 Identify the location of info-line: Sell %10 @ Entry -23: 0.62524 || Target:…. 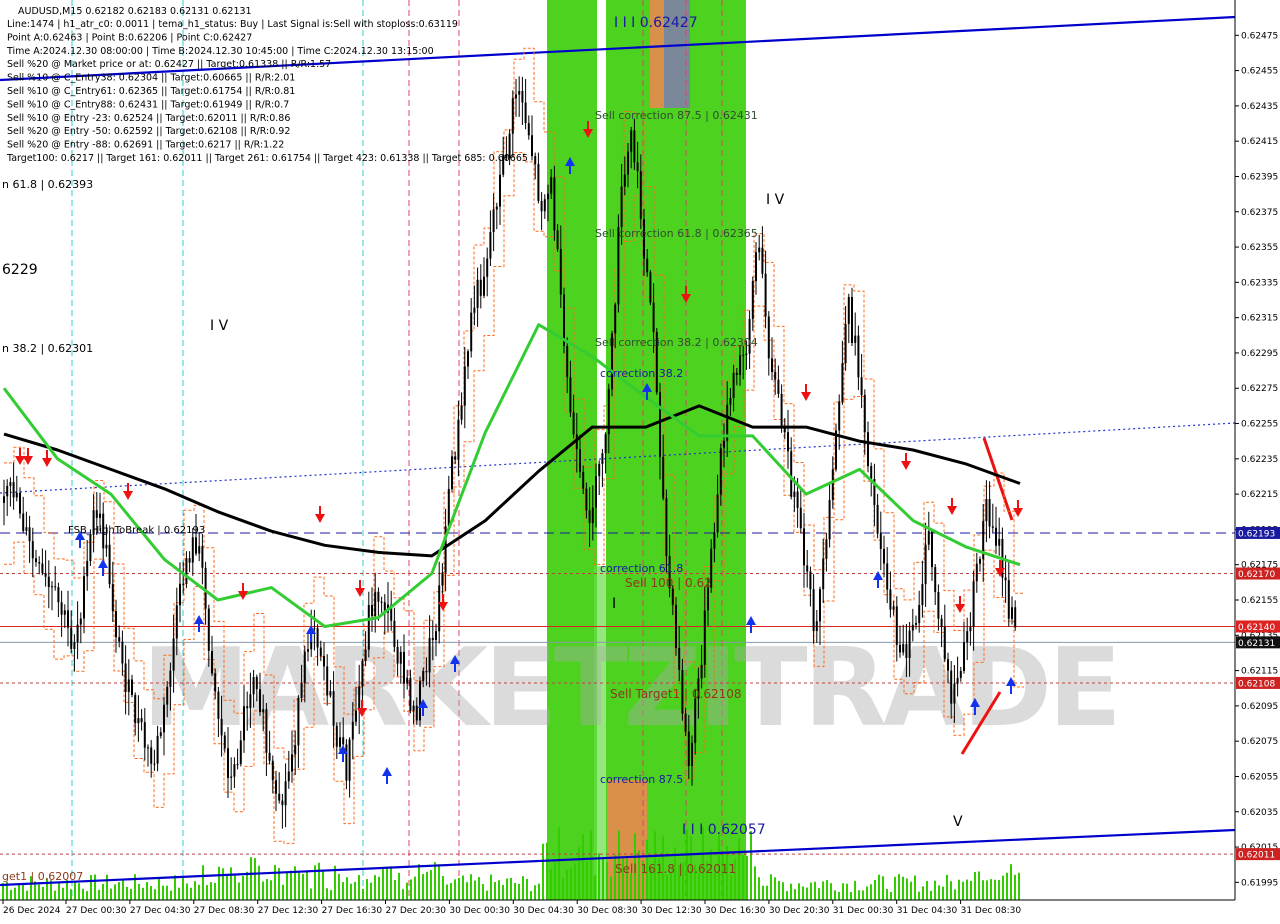
(148, 118).